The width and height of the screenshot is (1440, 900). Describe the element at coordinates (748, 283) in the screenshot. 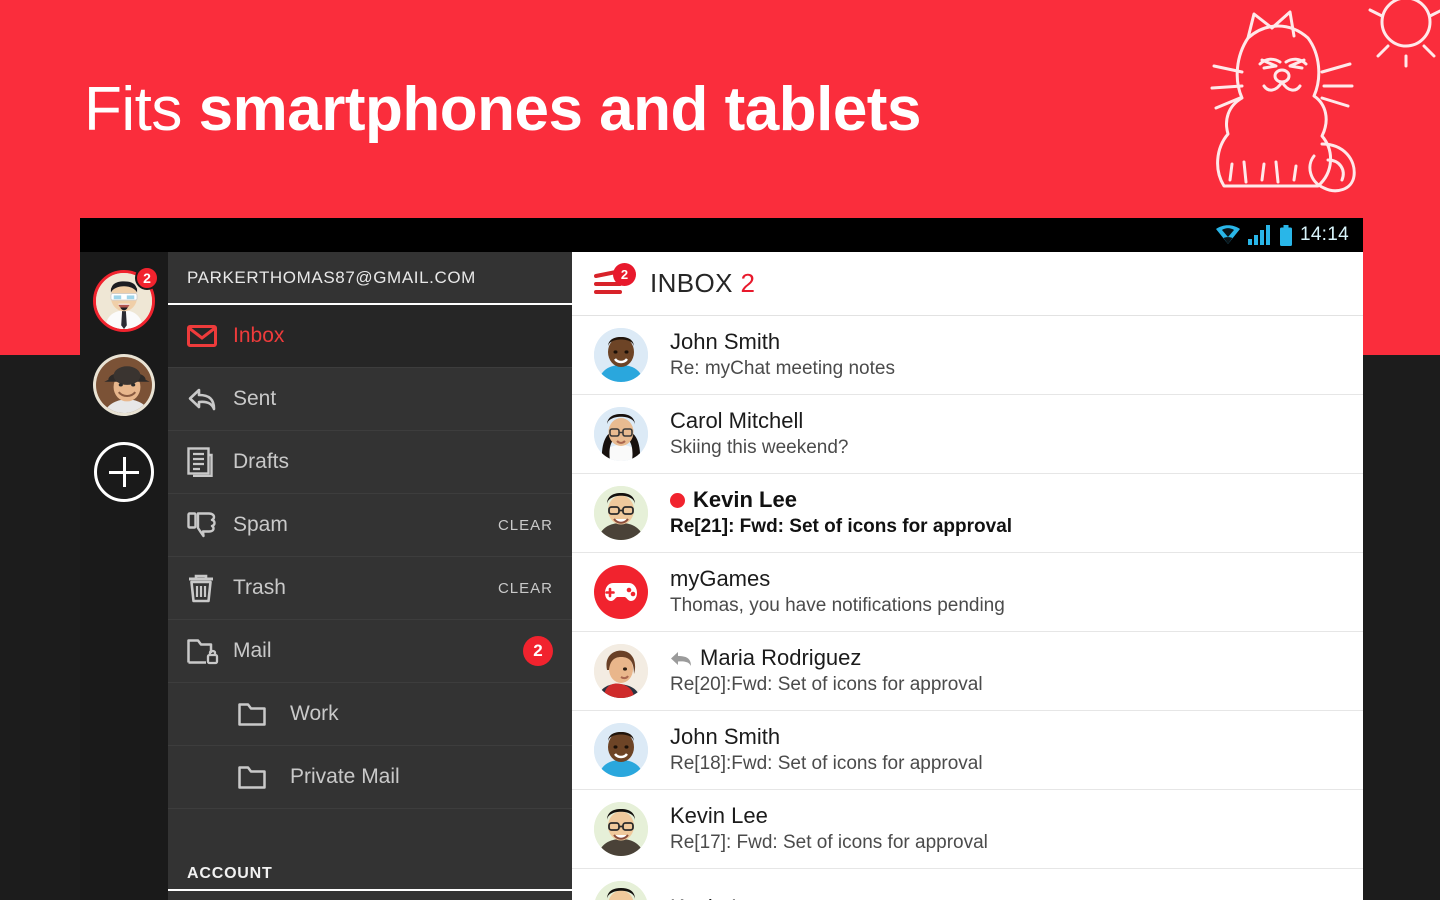

I see `inbox-title-count: 2` at that location.